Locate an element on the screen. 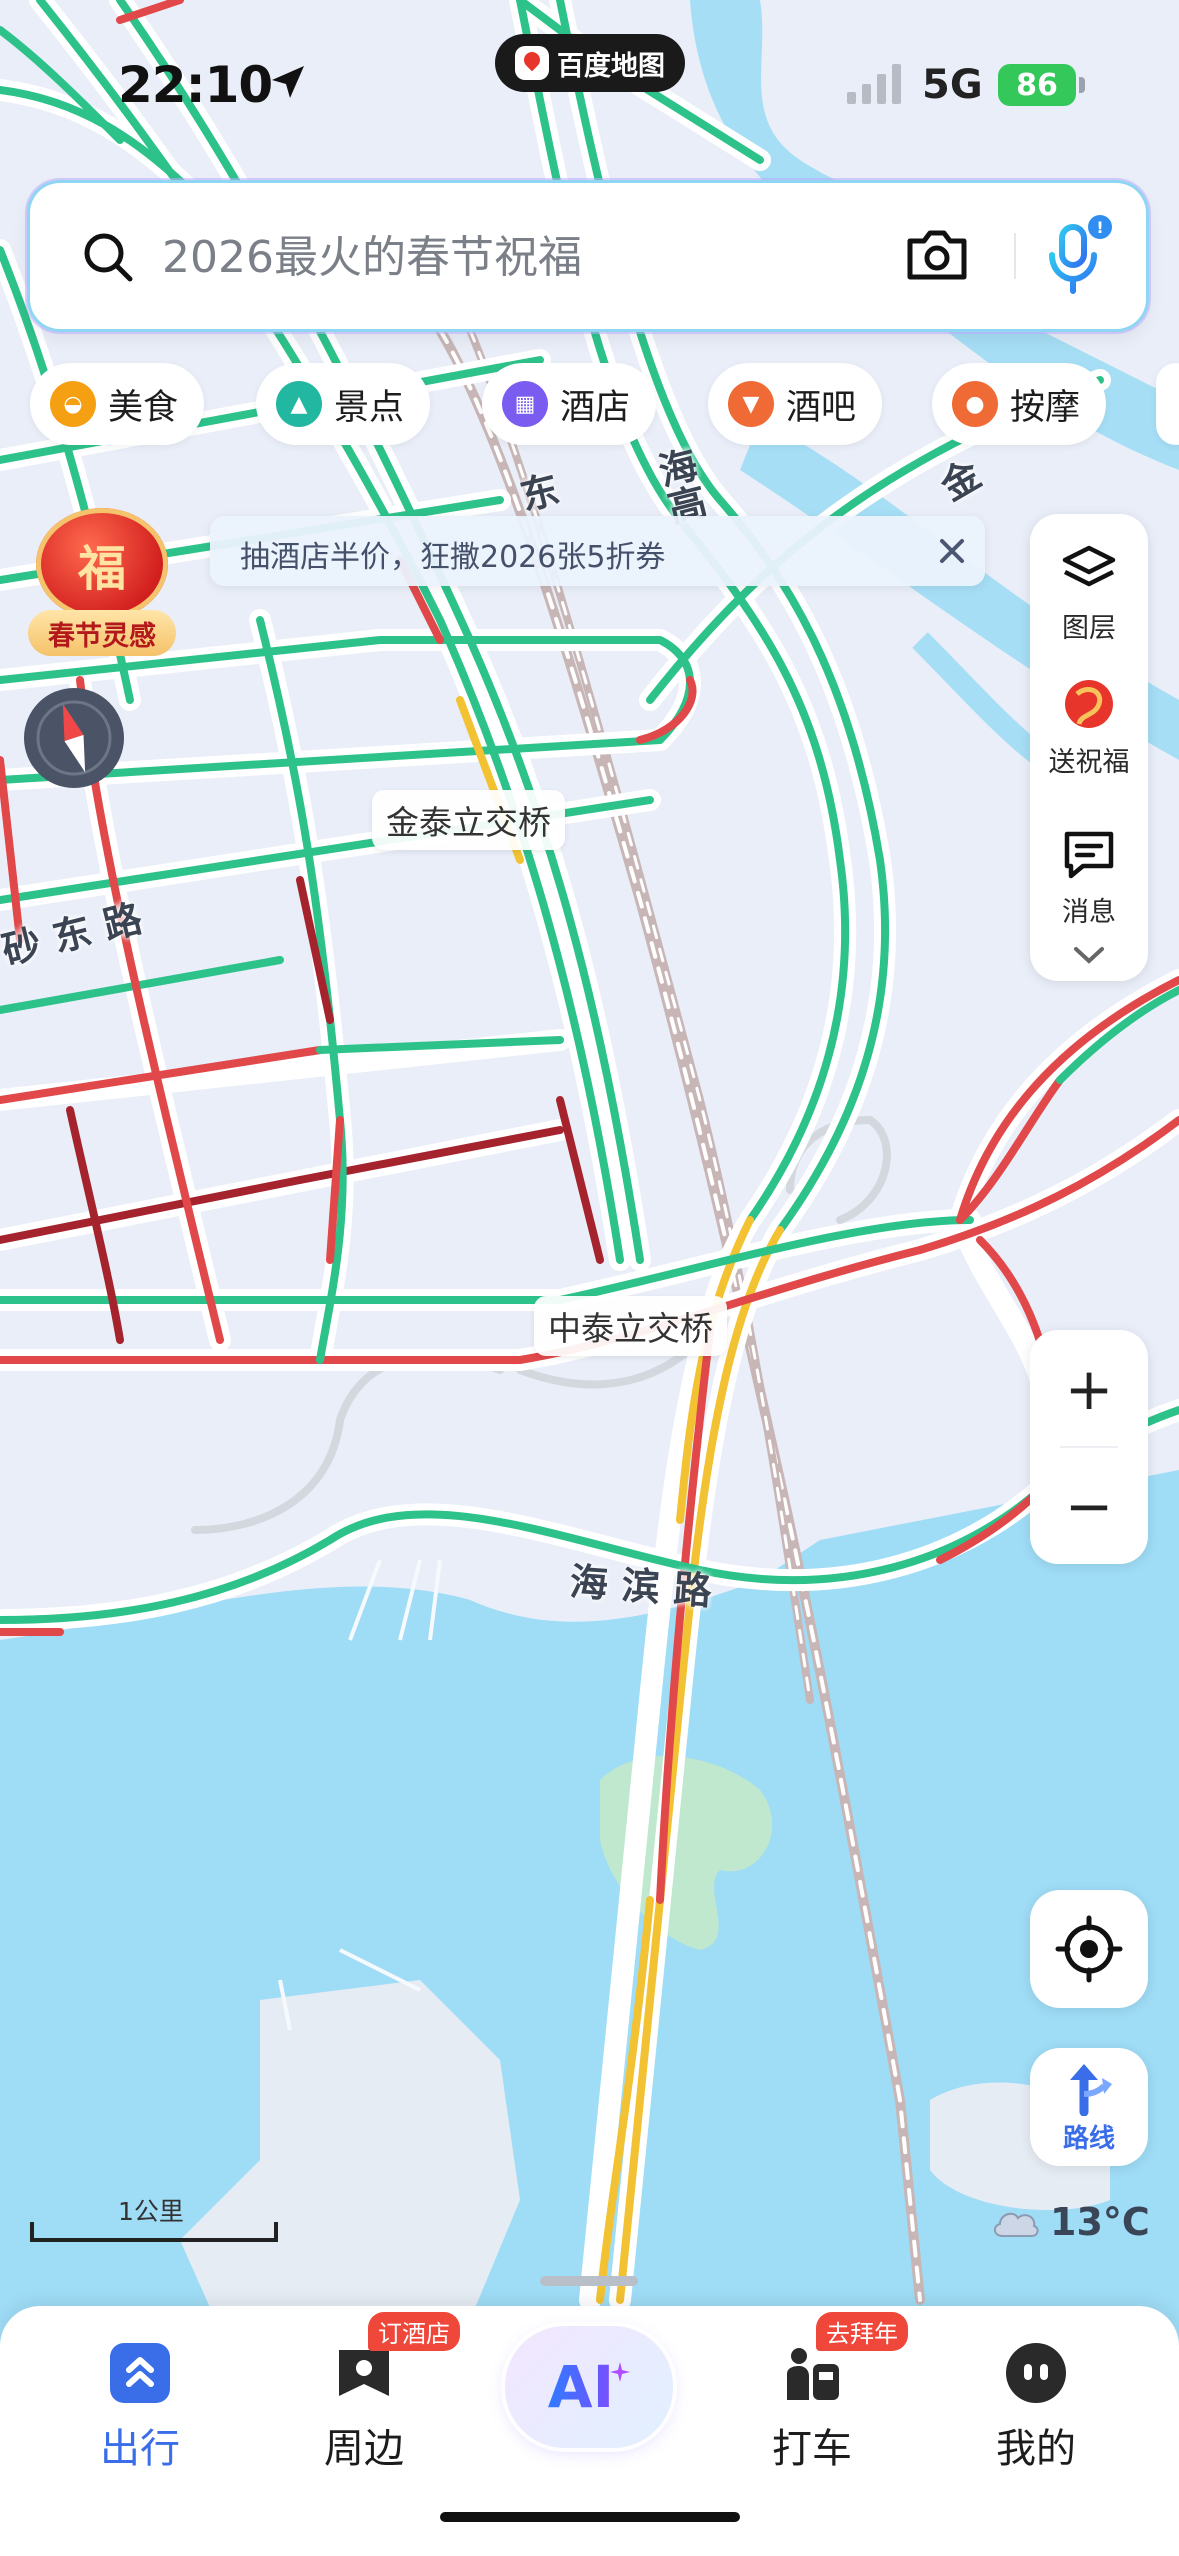 This screenshot has width=1179, height=2556. route-button: 路线 is located at coordinates (1089, 2107).